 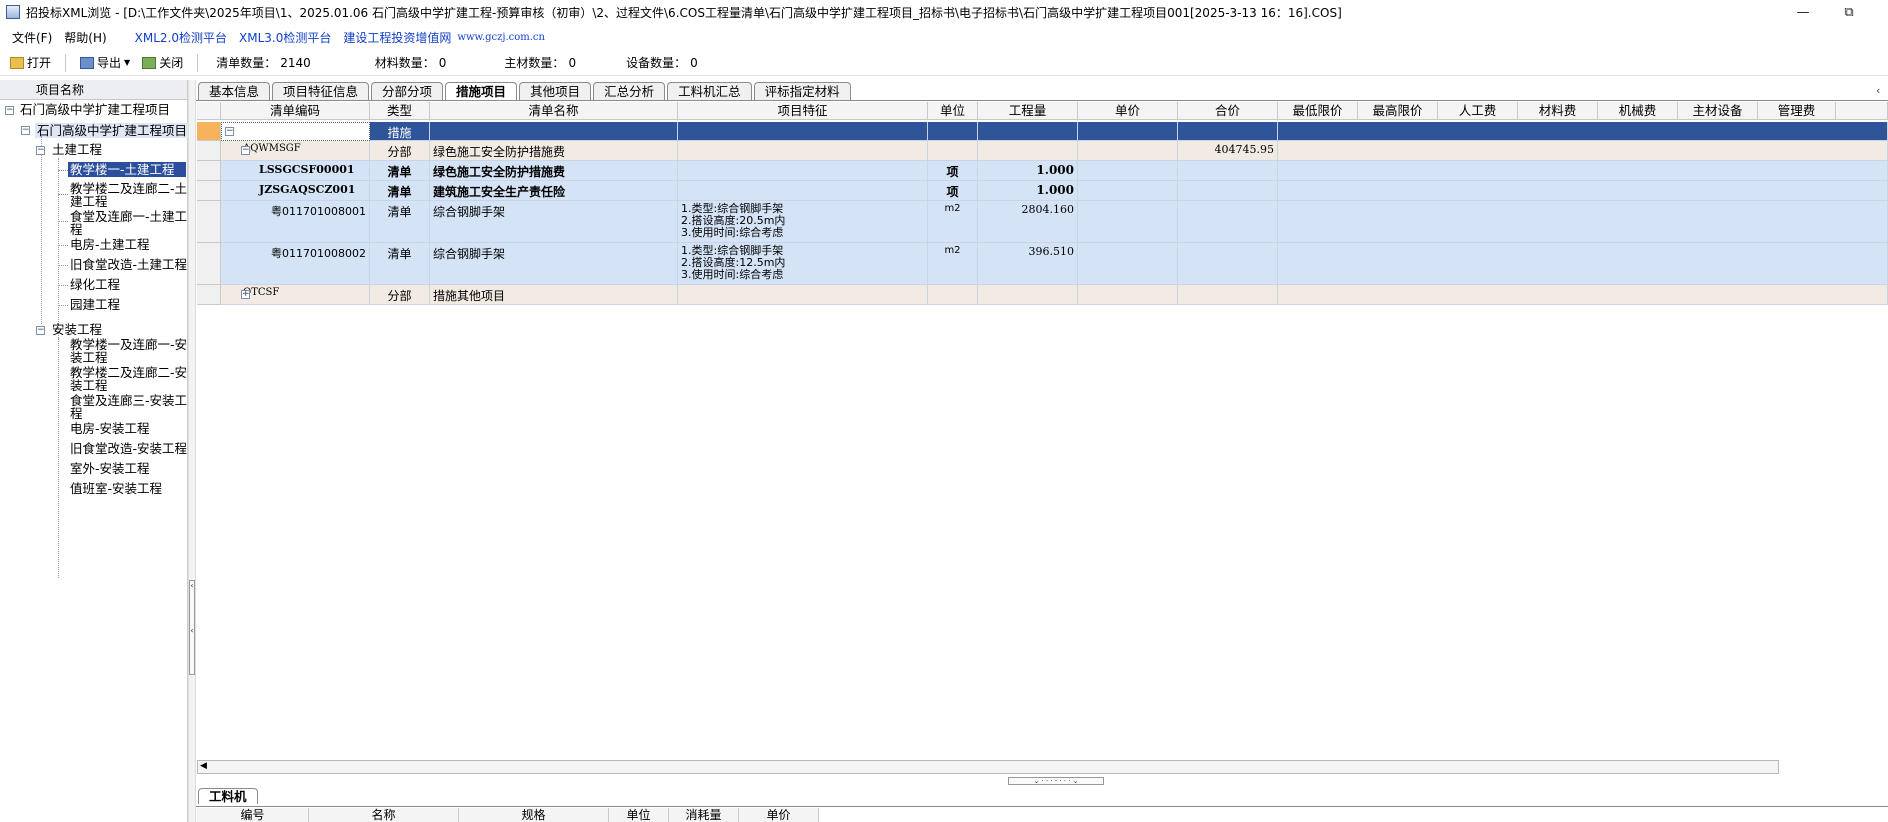 What do you see at coordinates (407, 91) in the screenshot?
I see `tab-divisional: 分部分项` at bounding box center [407, 91].